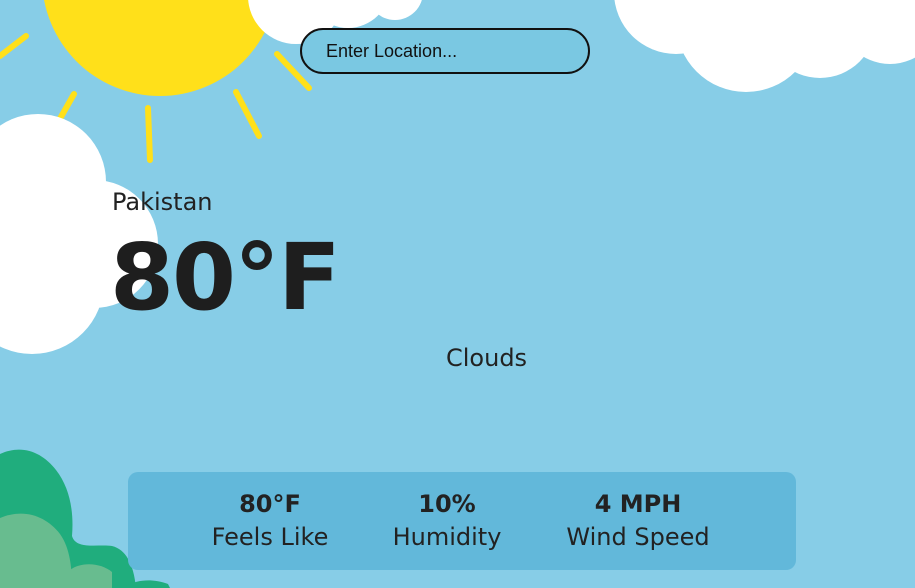 This screenshot has width=915, height=588. I want to click on cloud-icon, so click(764, 46).